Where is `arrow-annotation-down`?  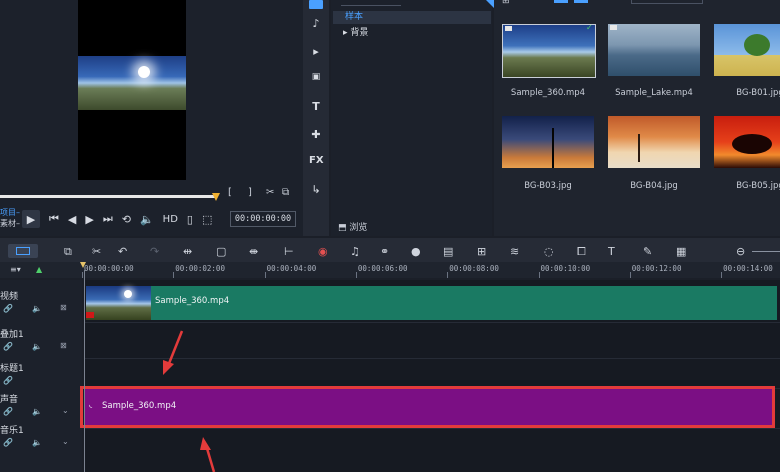 arrow-annotation-down is located at coordinates (208, 454).